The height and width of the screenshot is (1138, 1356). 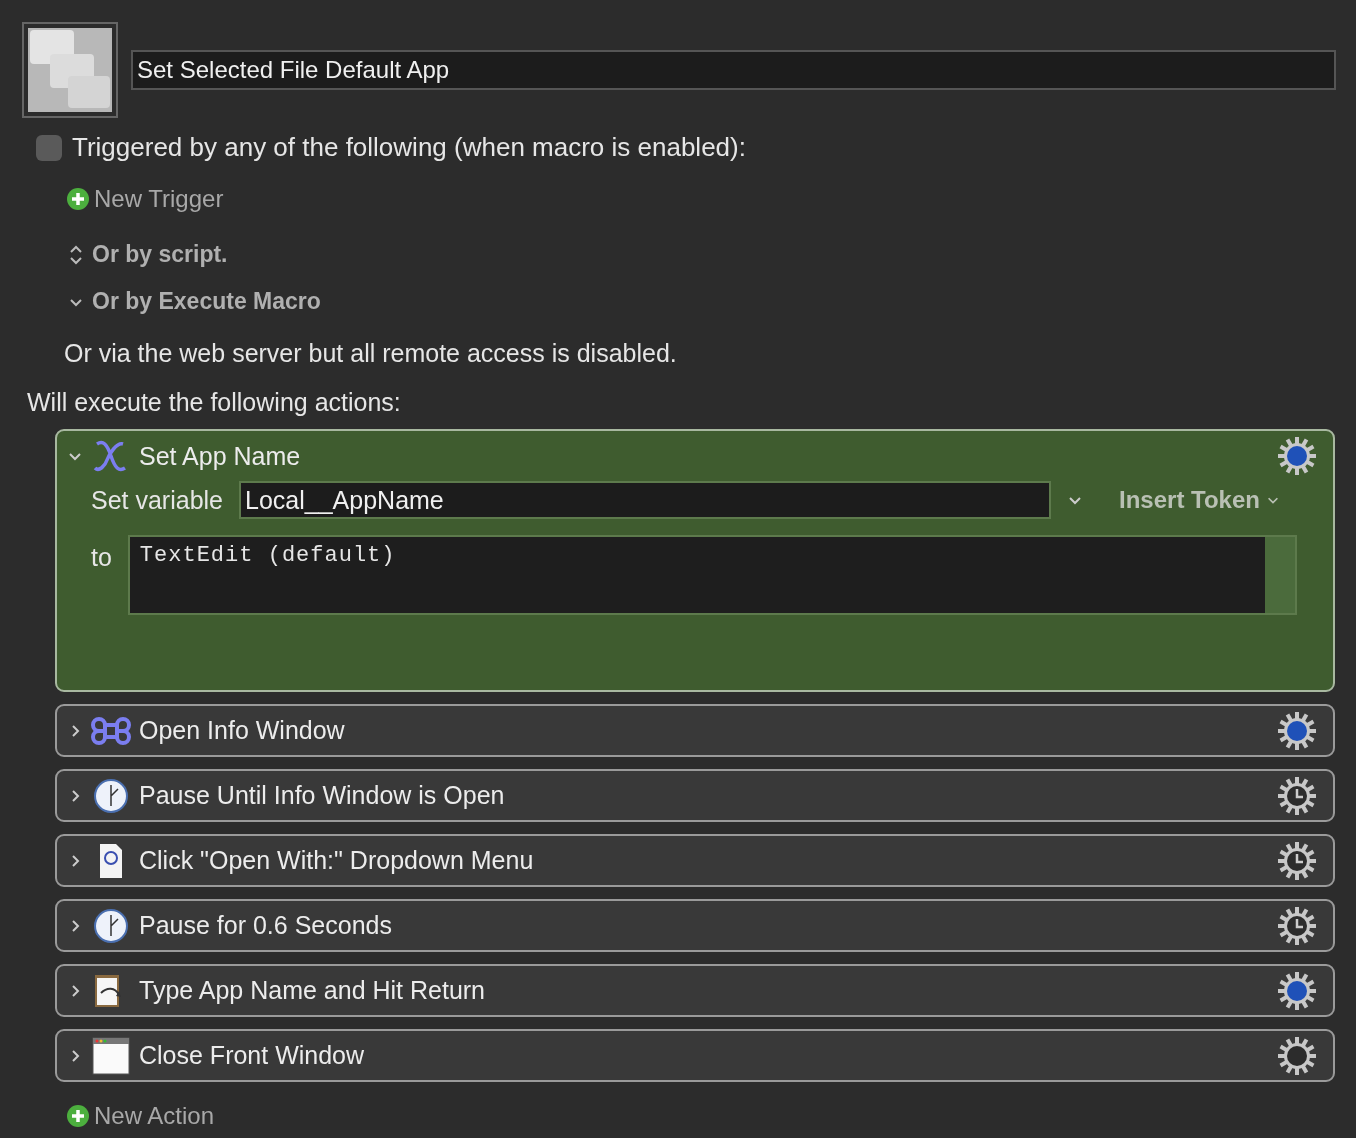 What do you see at coordinates (49, 147) in the screenshot?
I see `trigger-checkbox` at bounding box center [49, 147].